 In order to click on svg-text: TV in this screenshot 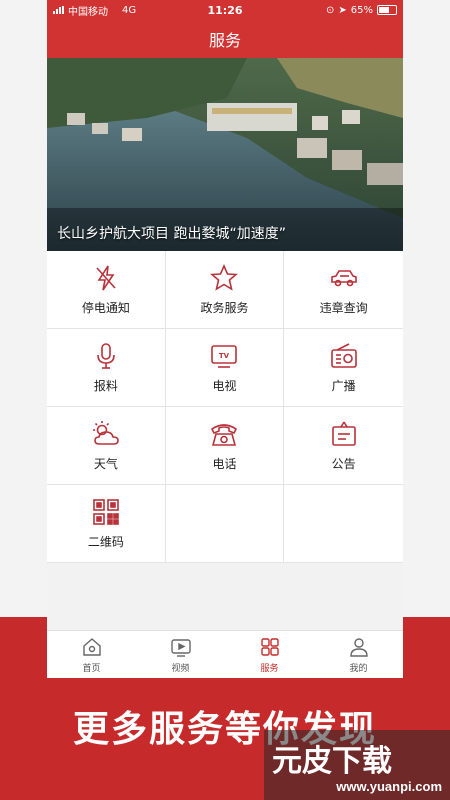, I will do `click(224, 356)`.